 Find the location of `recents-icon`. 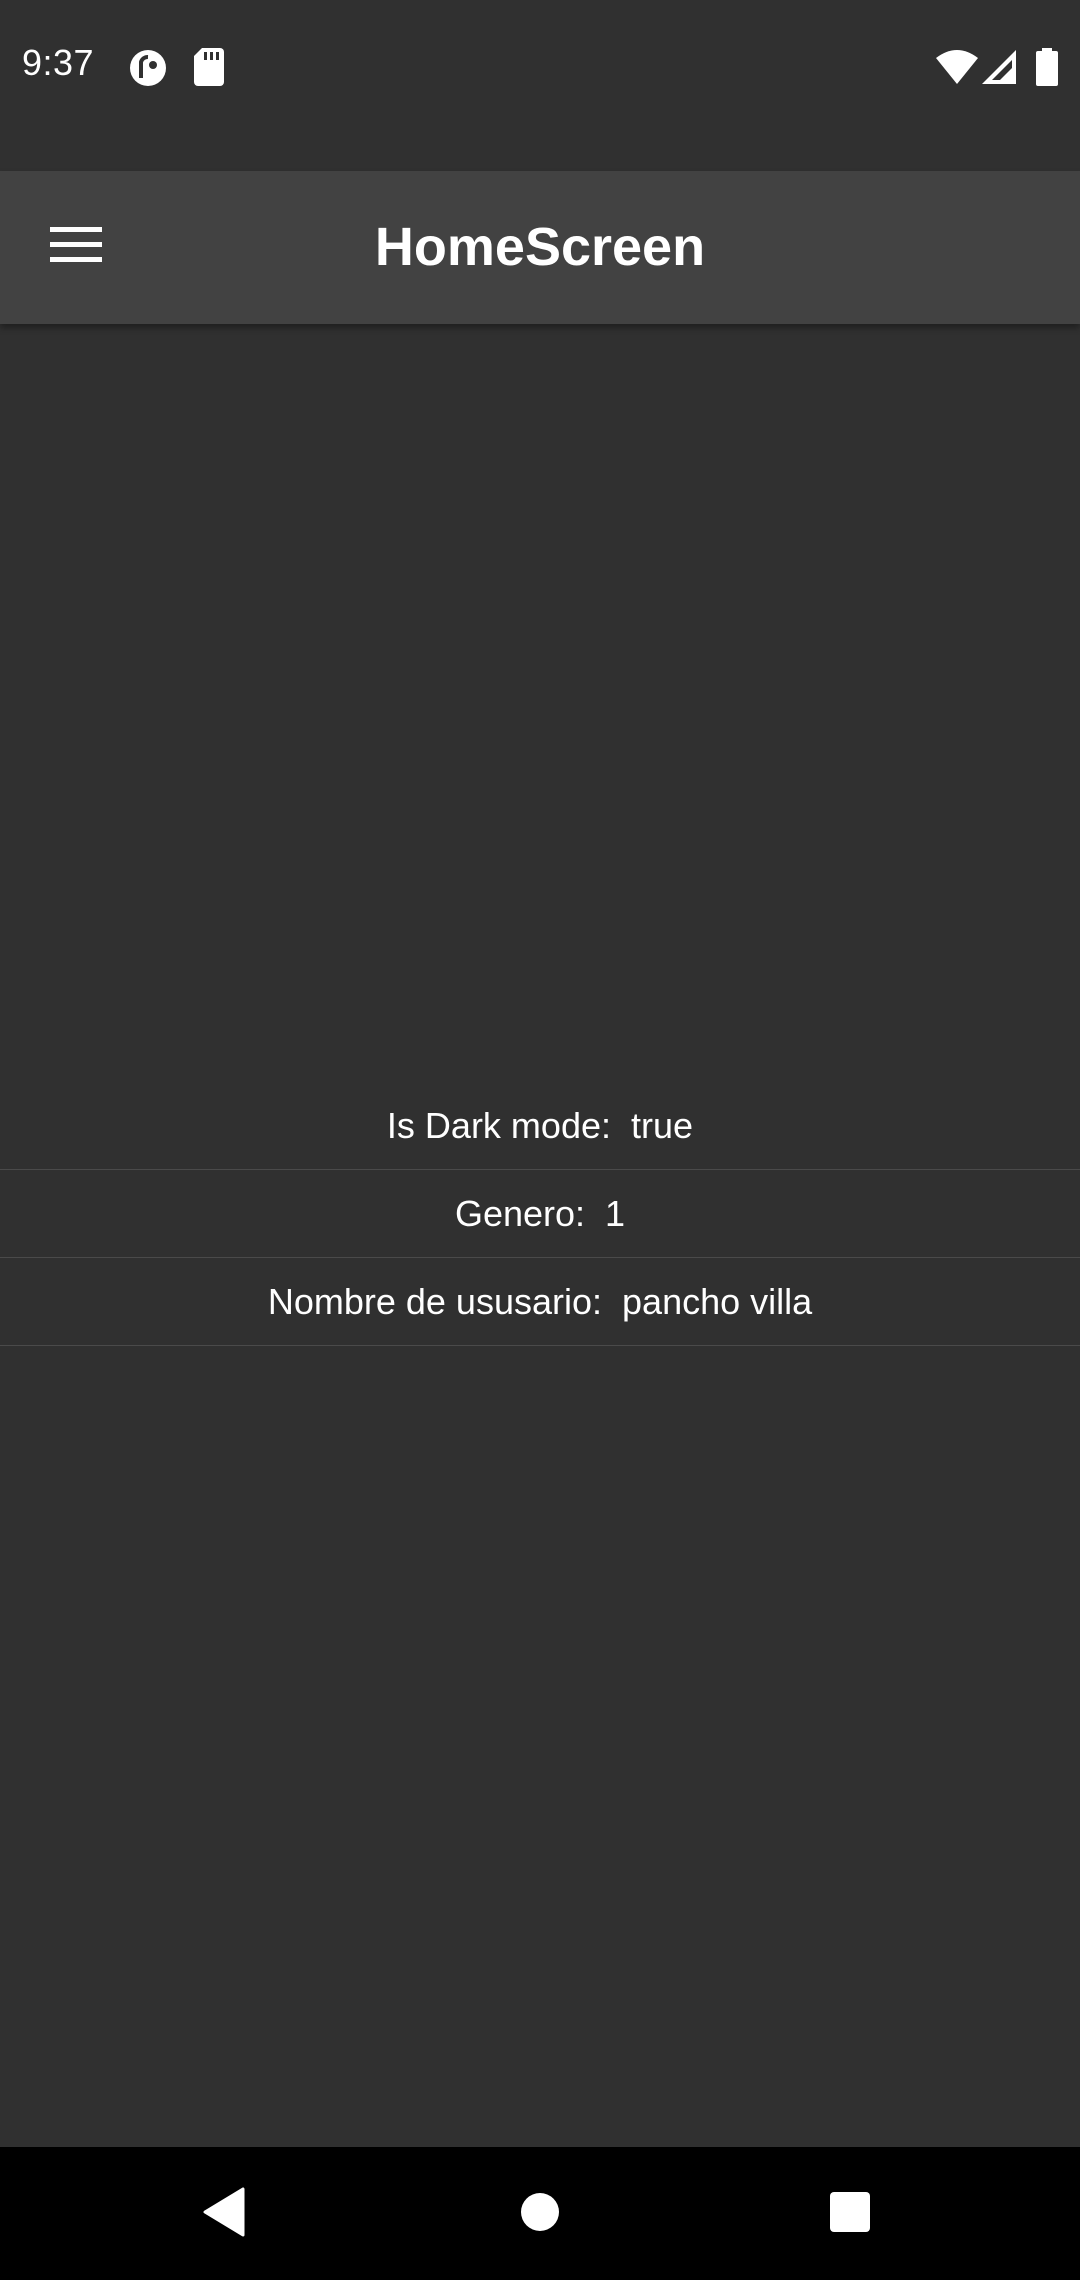

recents-icon is located at coordinates (850, 2214).